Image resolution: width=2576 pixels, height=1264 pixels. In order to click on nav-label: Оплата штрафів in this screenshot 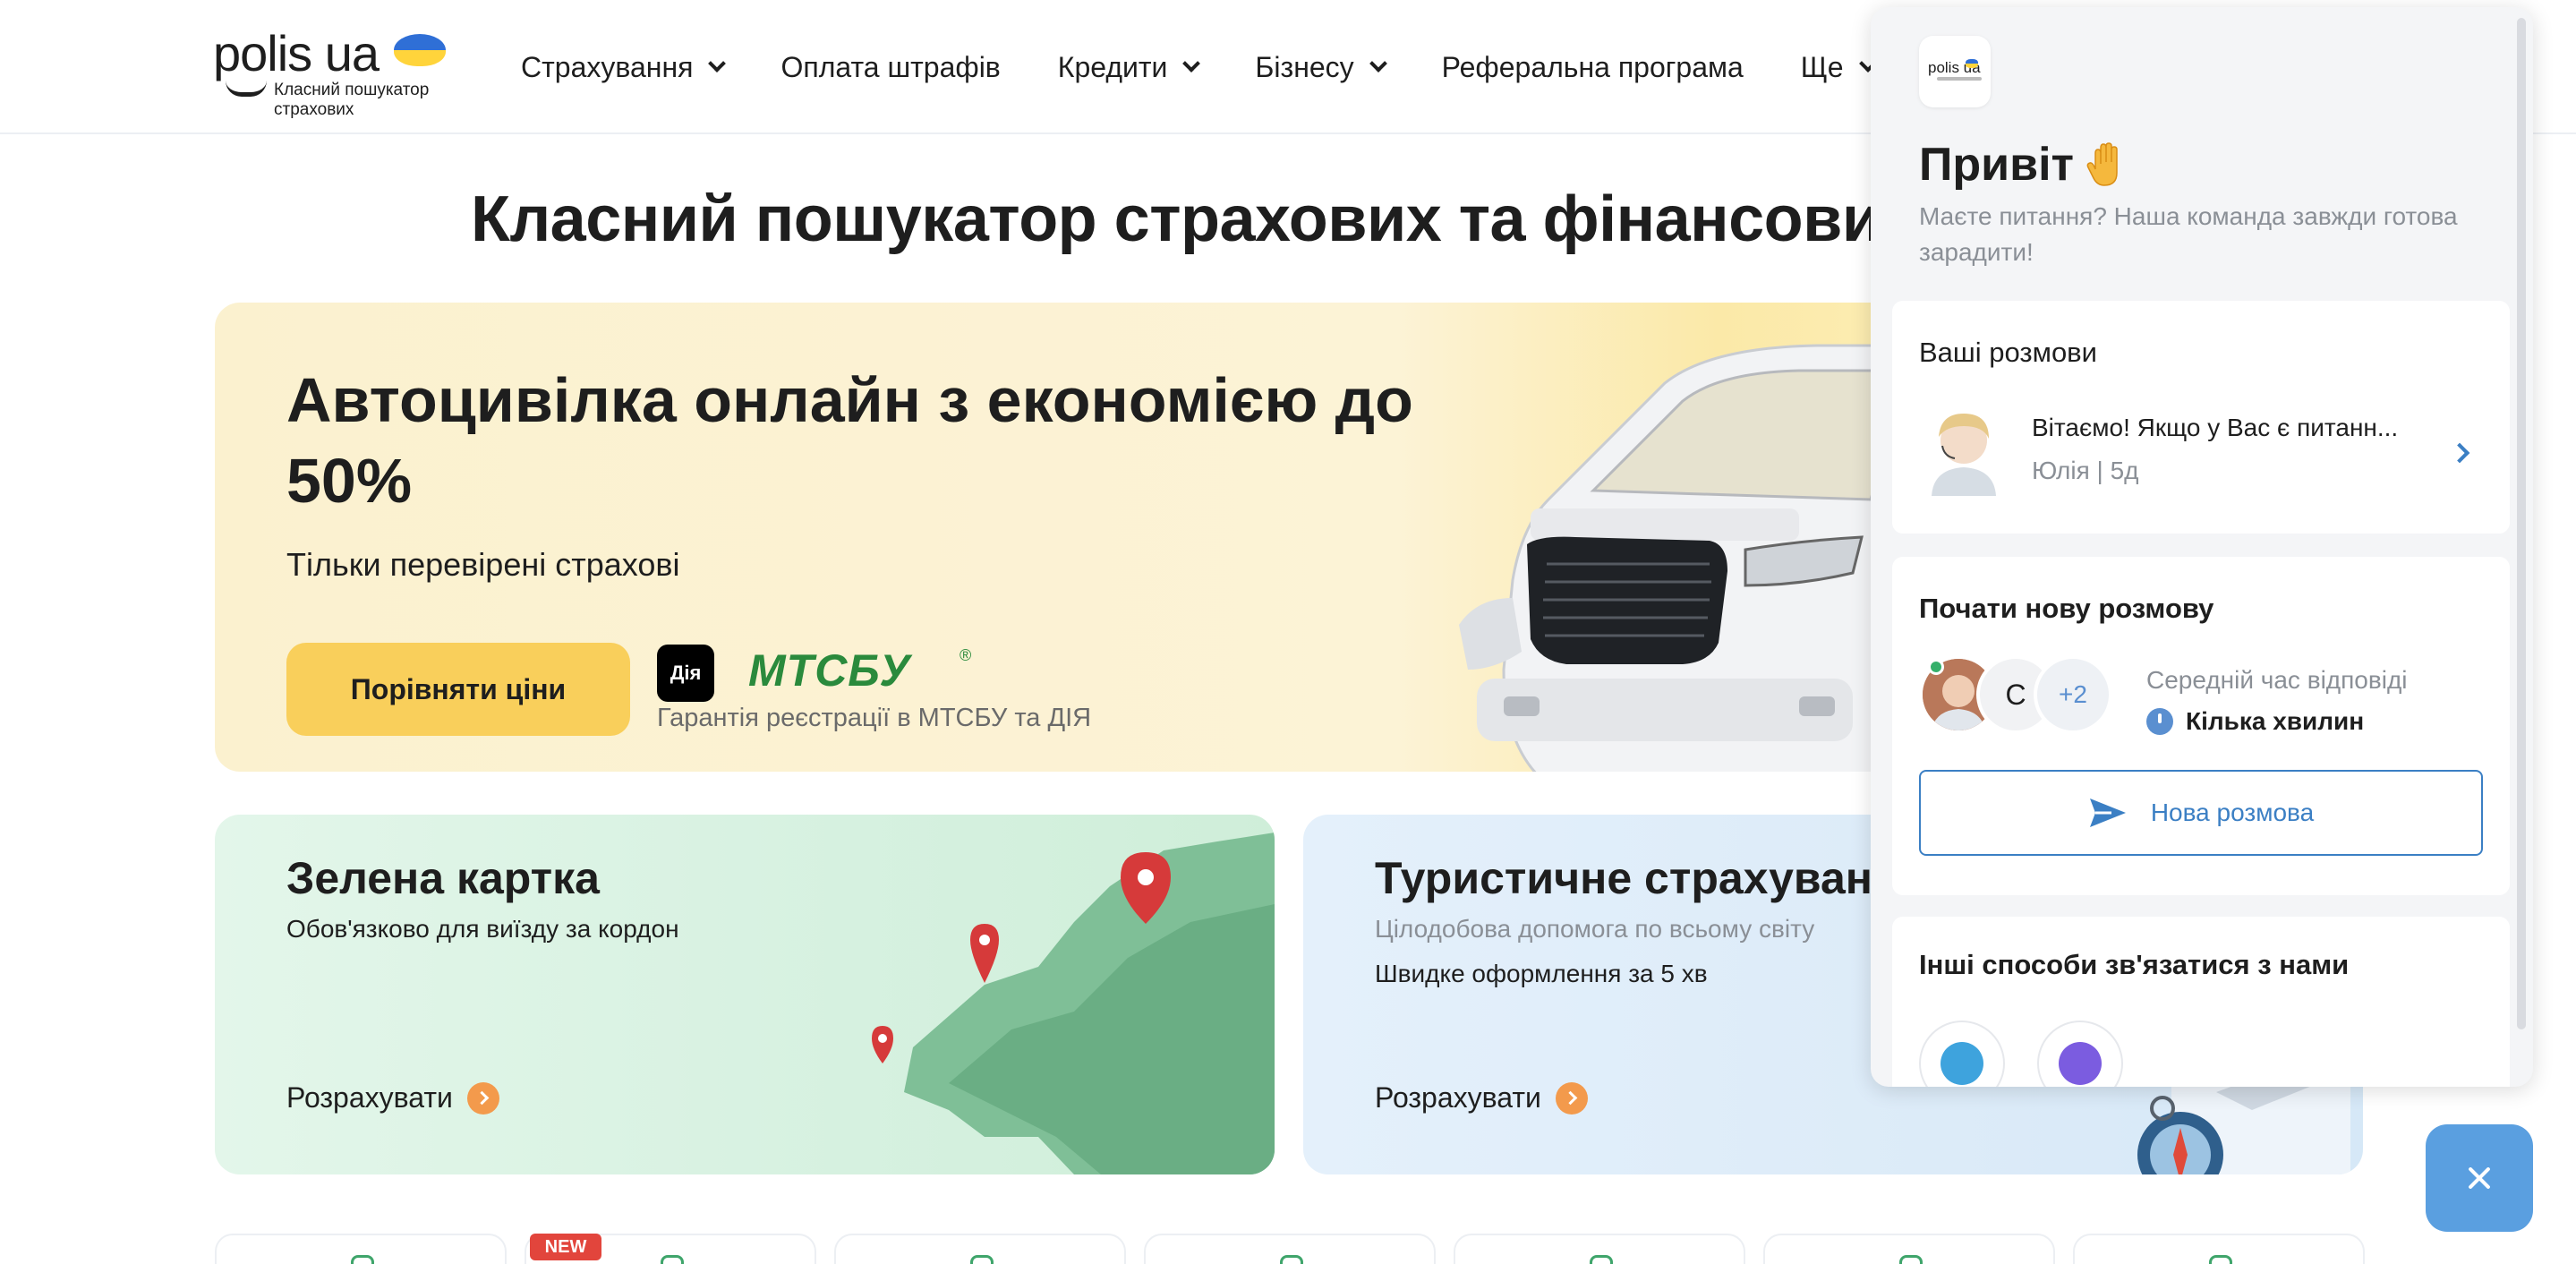, I will do `click(890, 66)`.